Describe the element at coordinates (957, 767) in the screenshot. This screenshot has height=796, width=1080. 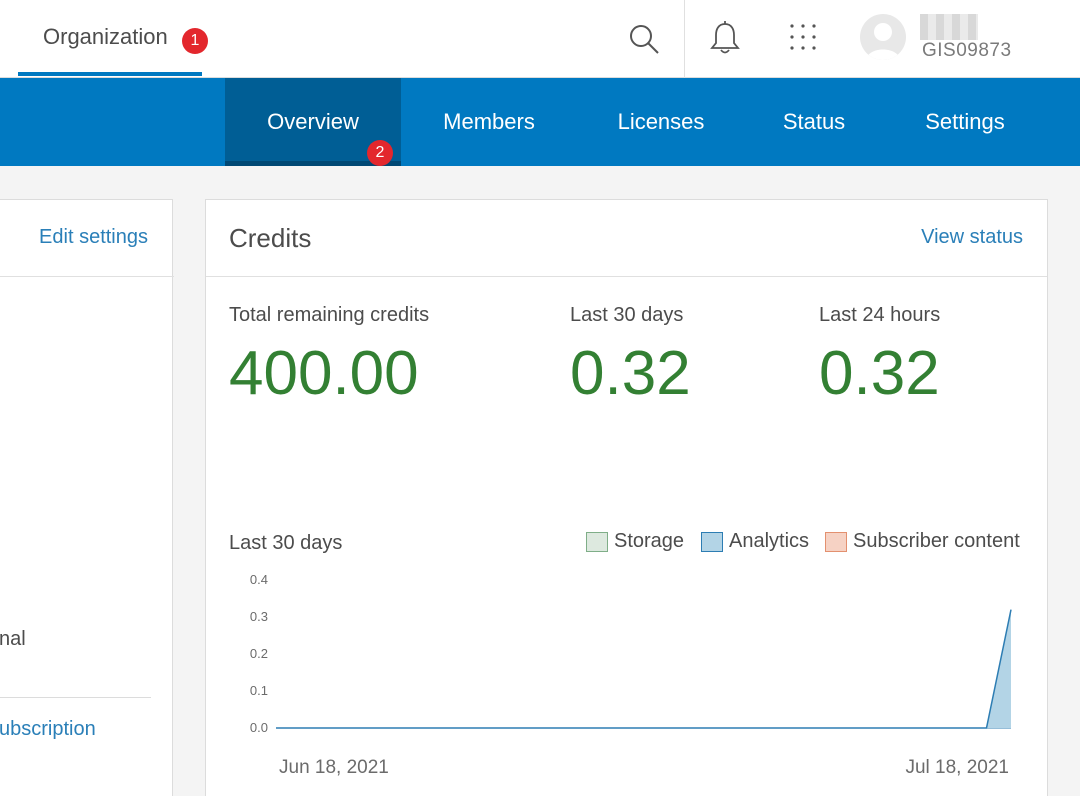
I see `x-tick-label: Jul 18, 2021` at that location.